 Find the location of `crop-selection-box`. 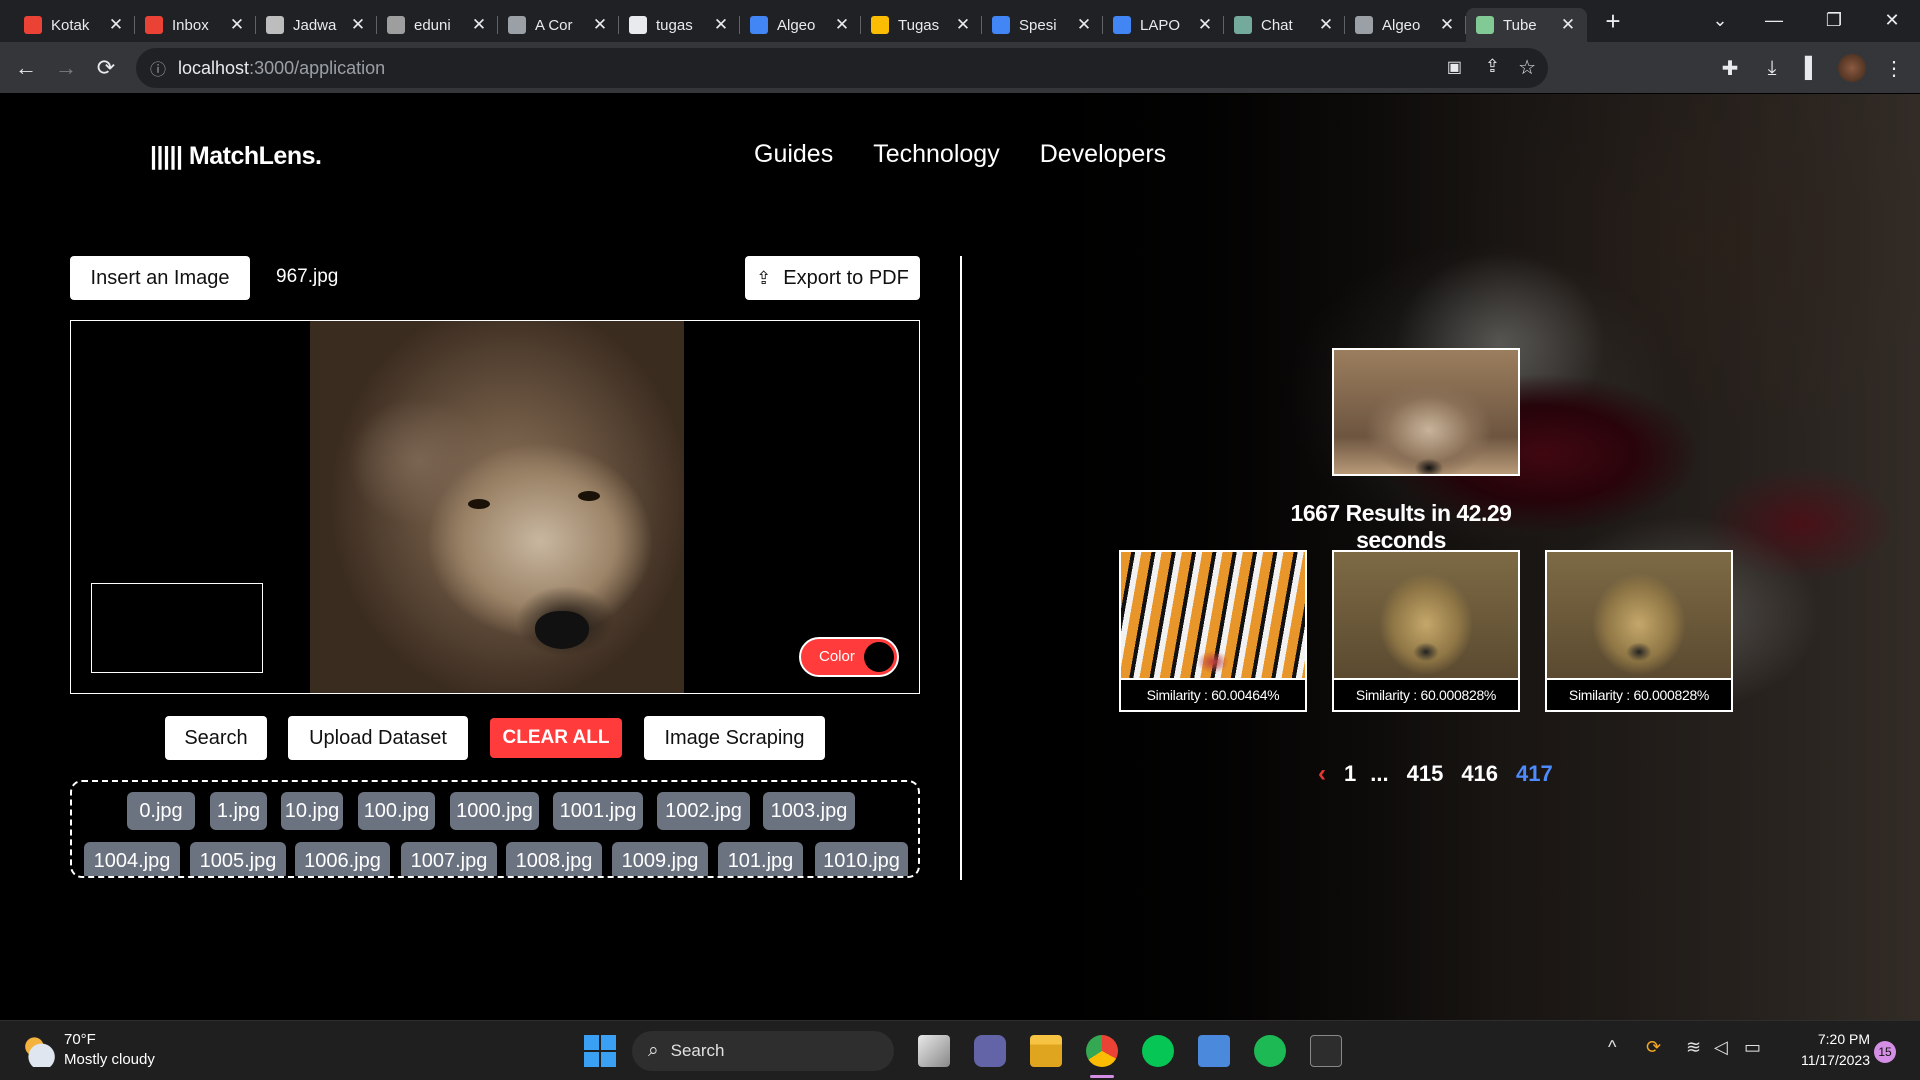

crop-selection-box is located at coordinates (177, 628).